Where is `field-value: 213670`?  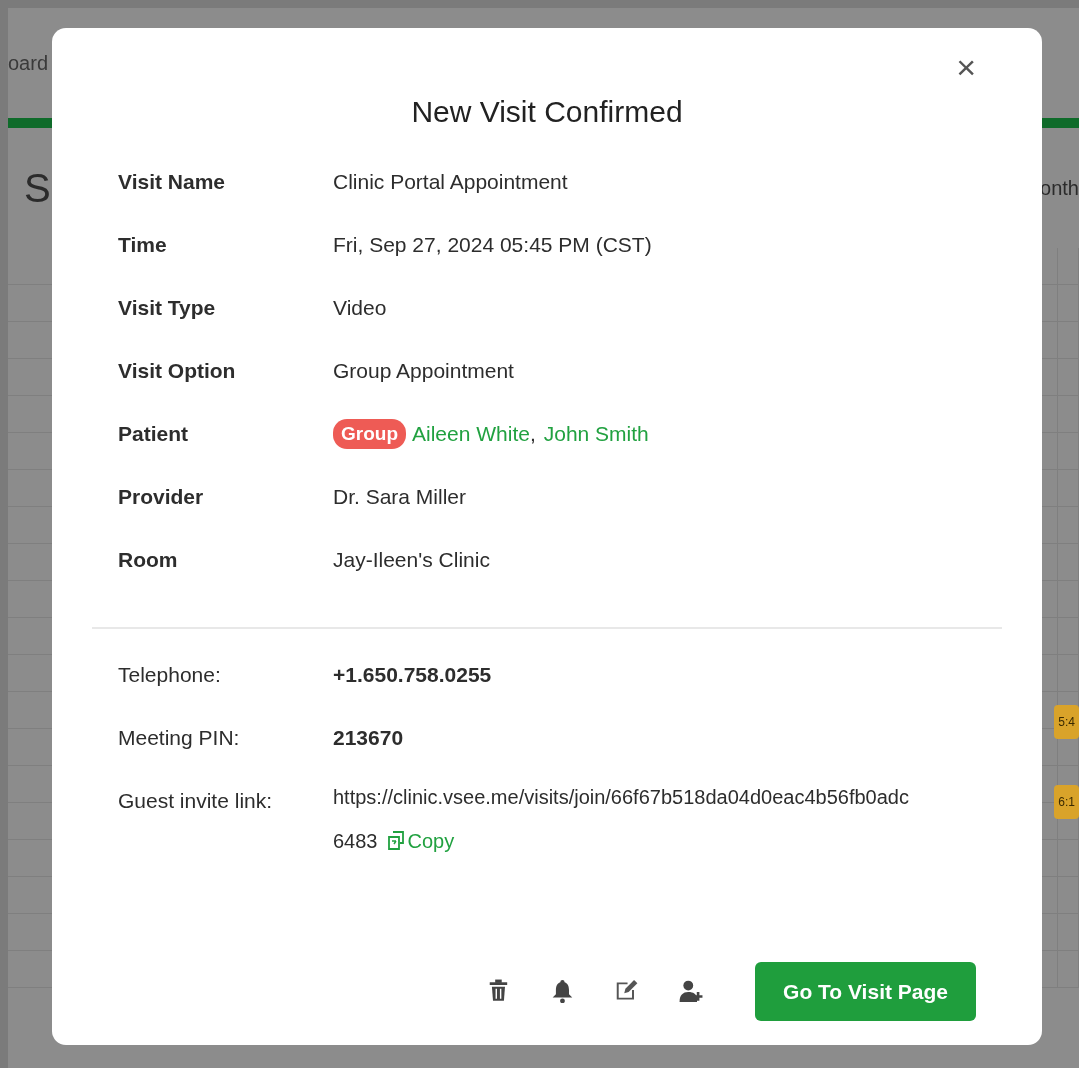
field-value: 213670 is located at coordinates (368, 738).